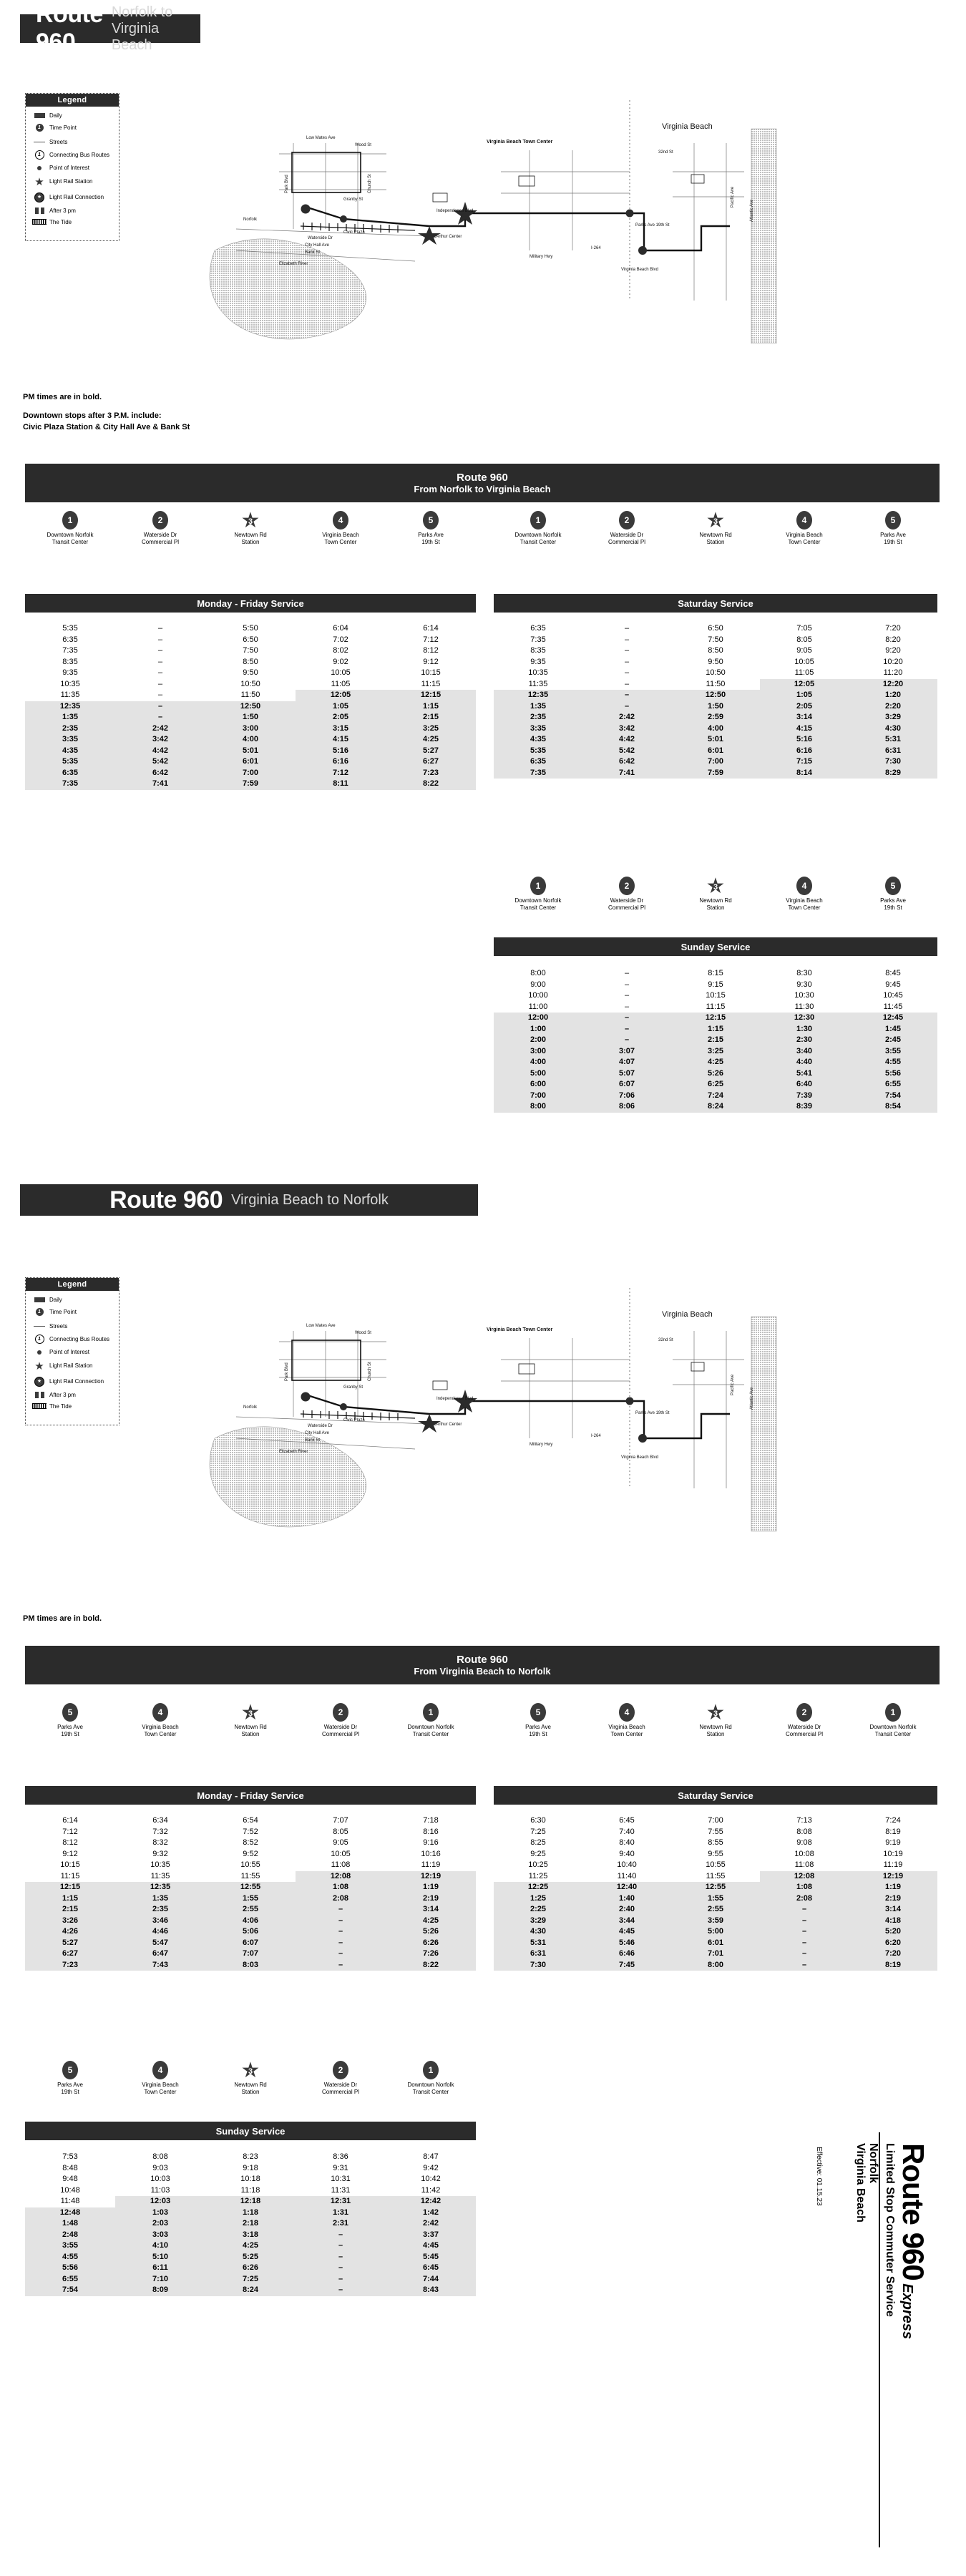  Describe the element at coordinates (62, 1619) in the screenshot. I see `panel-b-notes: PM times are in bold.` at that location.